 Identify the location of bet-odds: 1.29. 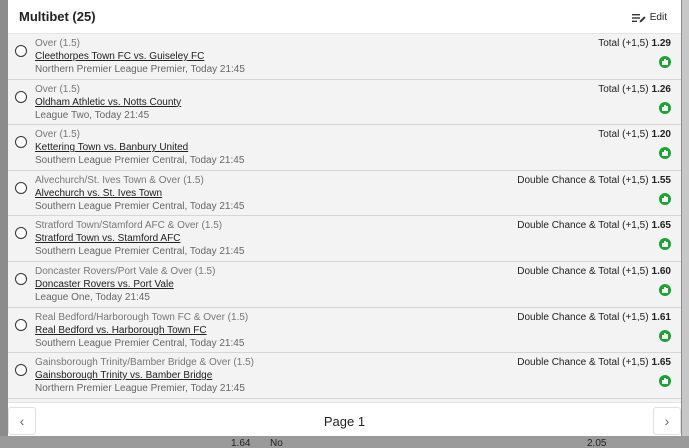
(661, 43).